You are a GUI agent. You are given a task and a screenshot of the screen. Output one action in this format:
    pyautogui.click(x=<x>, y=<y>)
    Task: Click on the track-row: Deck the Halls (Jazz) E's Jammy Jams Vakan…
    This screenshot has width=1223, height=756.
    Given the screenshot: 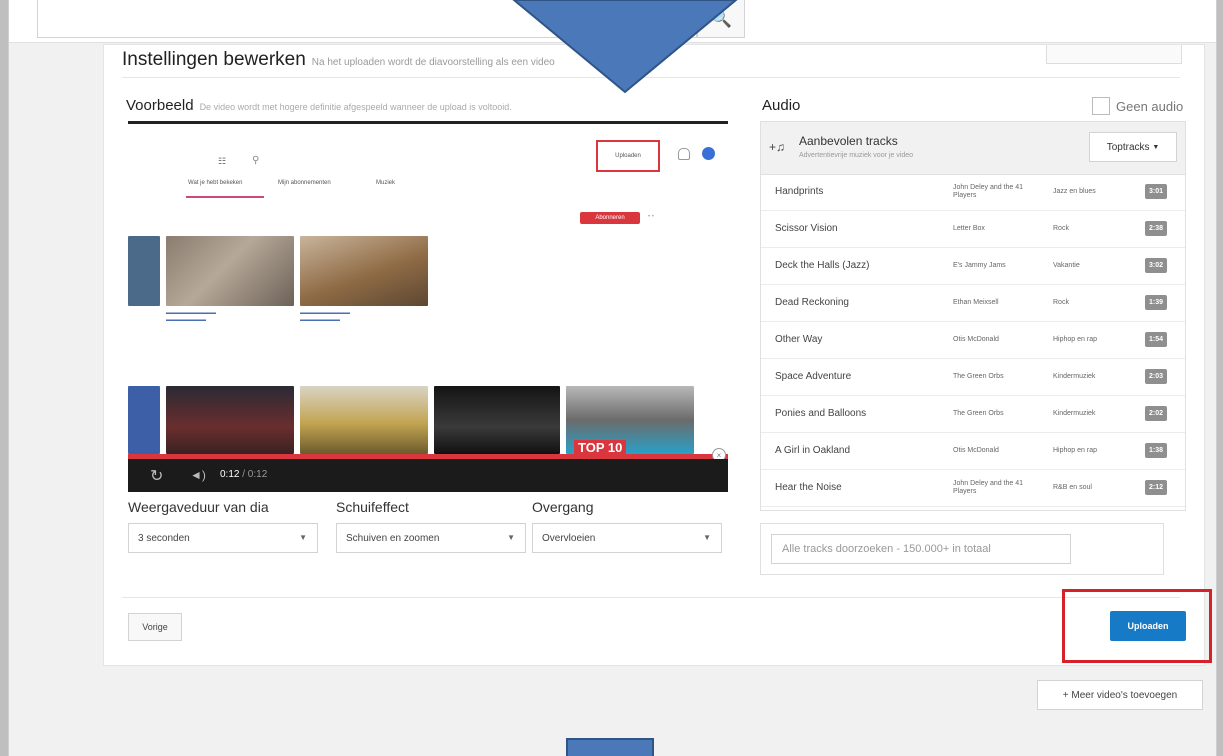 What is the action you would take?
    pyautogui.click(x=973, y=266)
    